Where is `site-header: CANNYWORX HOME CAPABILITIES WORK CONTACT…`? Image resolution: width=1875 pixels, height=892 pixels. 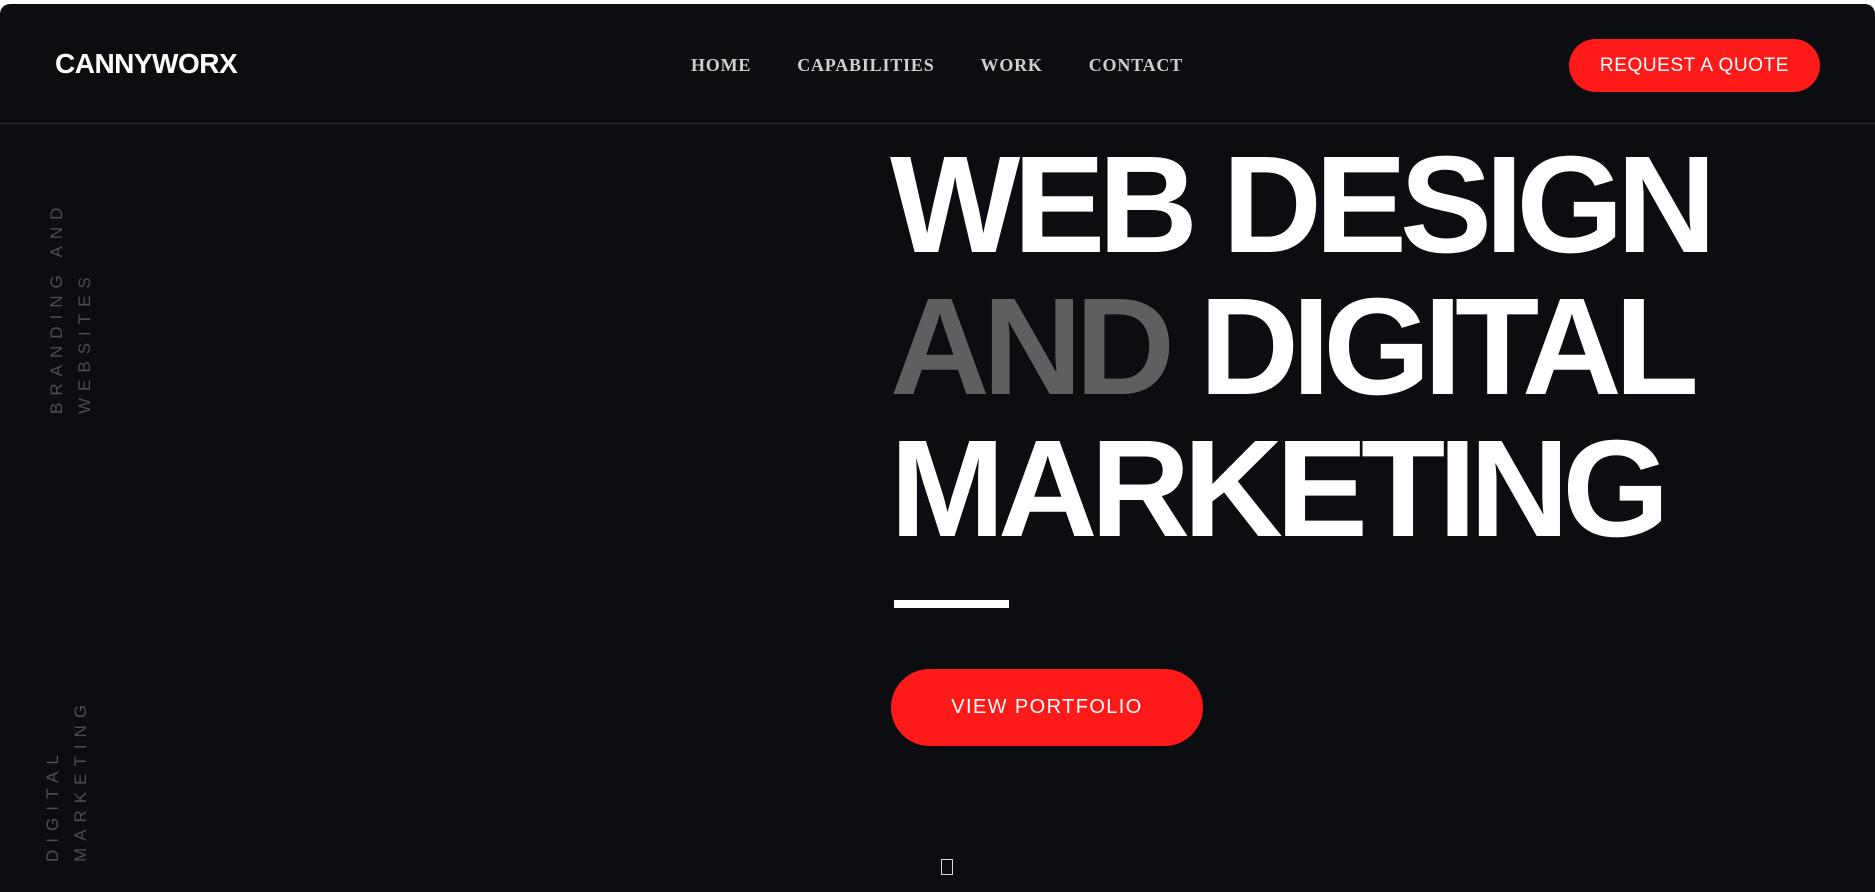 site-header: CANNYWORX HOME CAPABILITIES WORK CONTACT… is located at coordinates (937, 64).